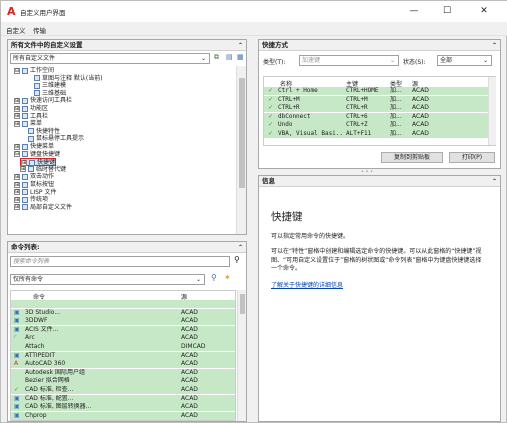  What do you see at coordinates (237, 259) in the screenshot?
I see `search-icon: ⚲` at bounding box center [237, 259].